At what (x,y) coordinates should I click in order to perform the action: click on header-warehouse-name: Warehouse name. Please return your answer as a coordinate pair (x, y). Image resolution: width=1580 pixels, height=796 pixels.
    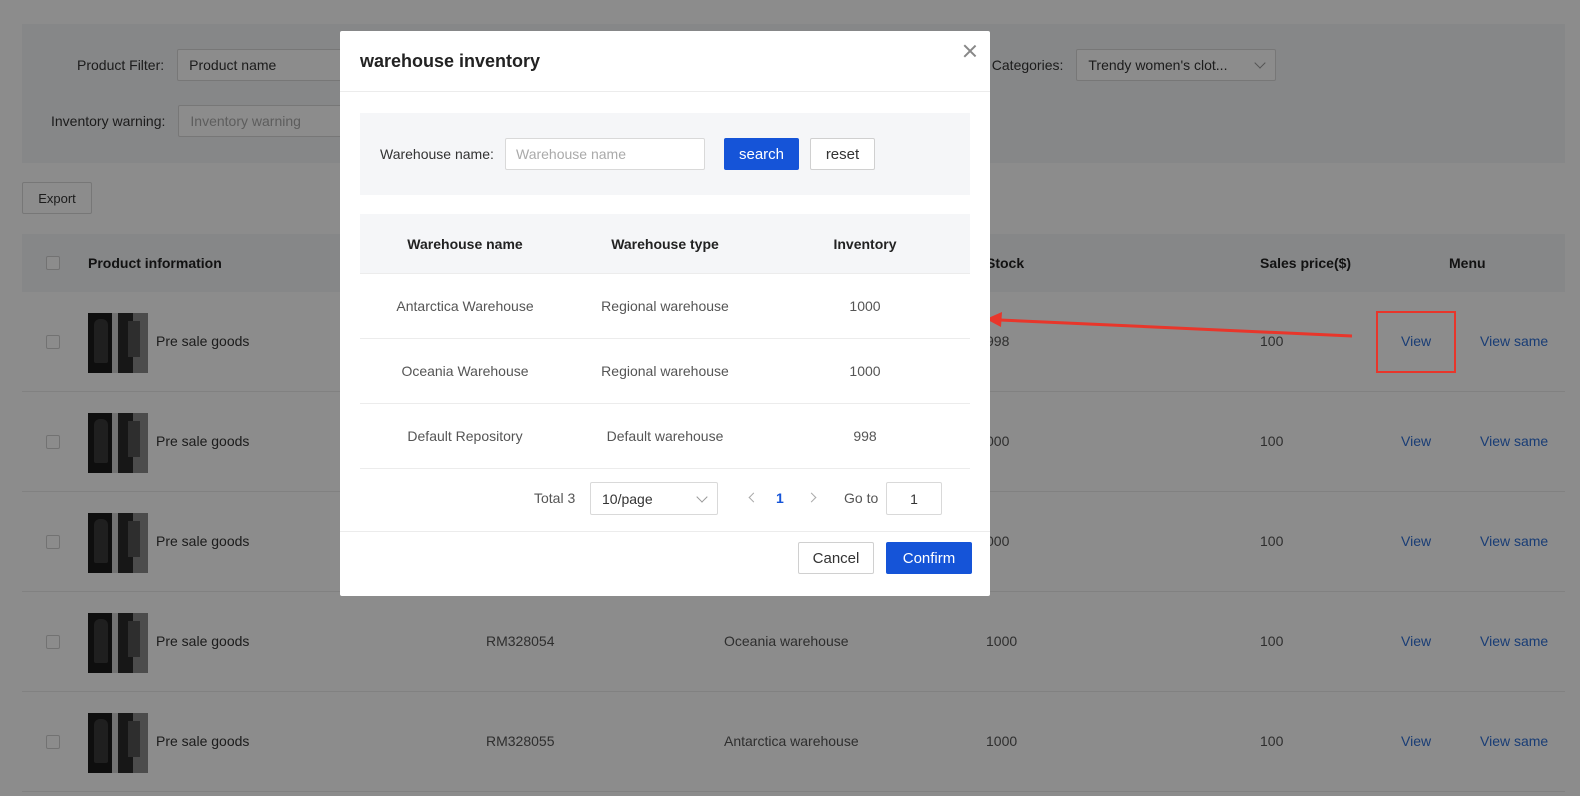
    Looking at the image, I should click on (465, 243).